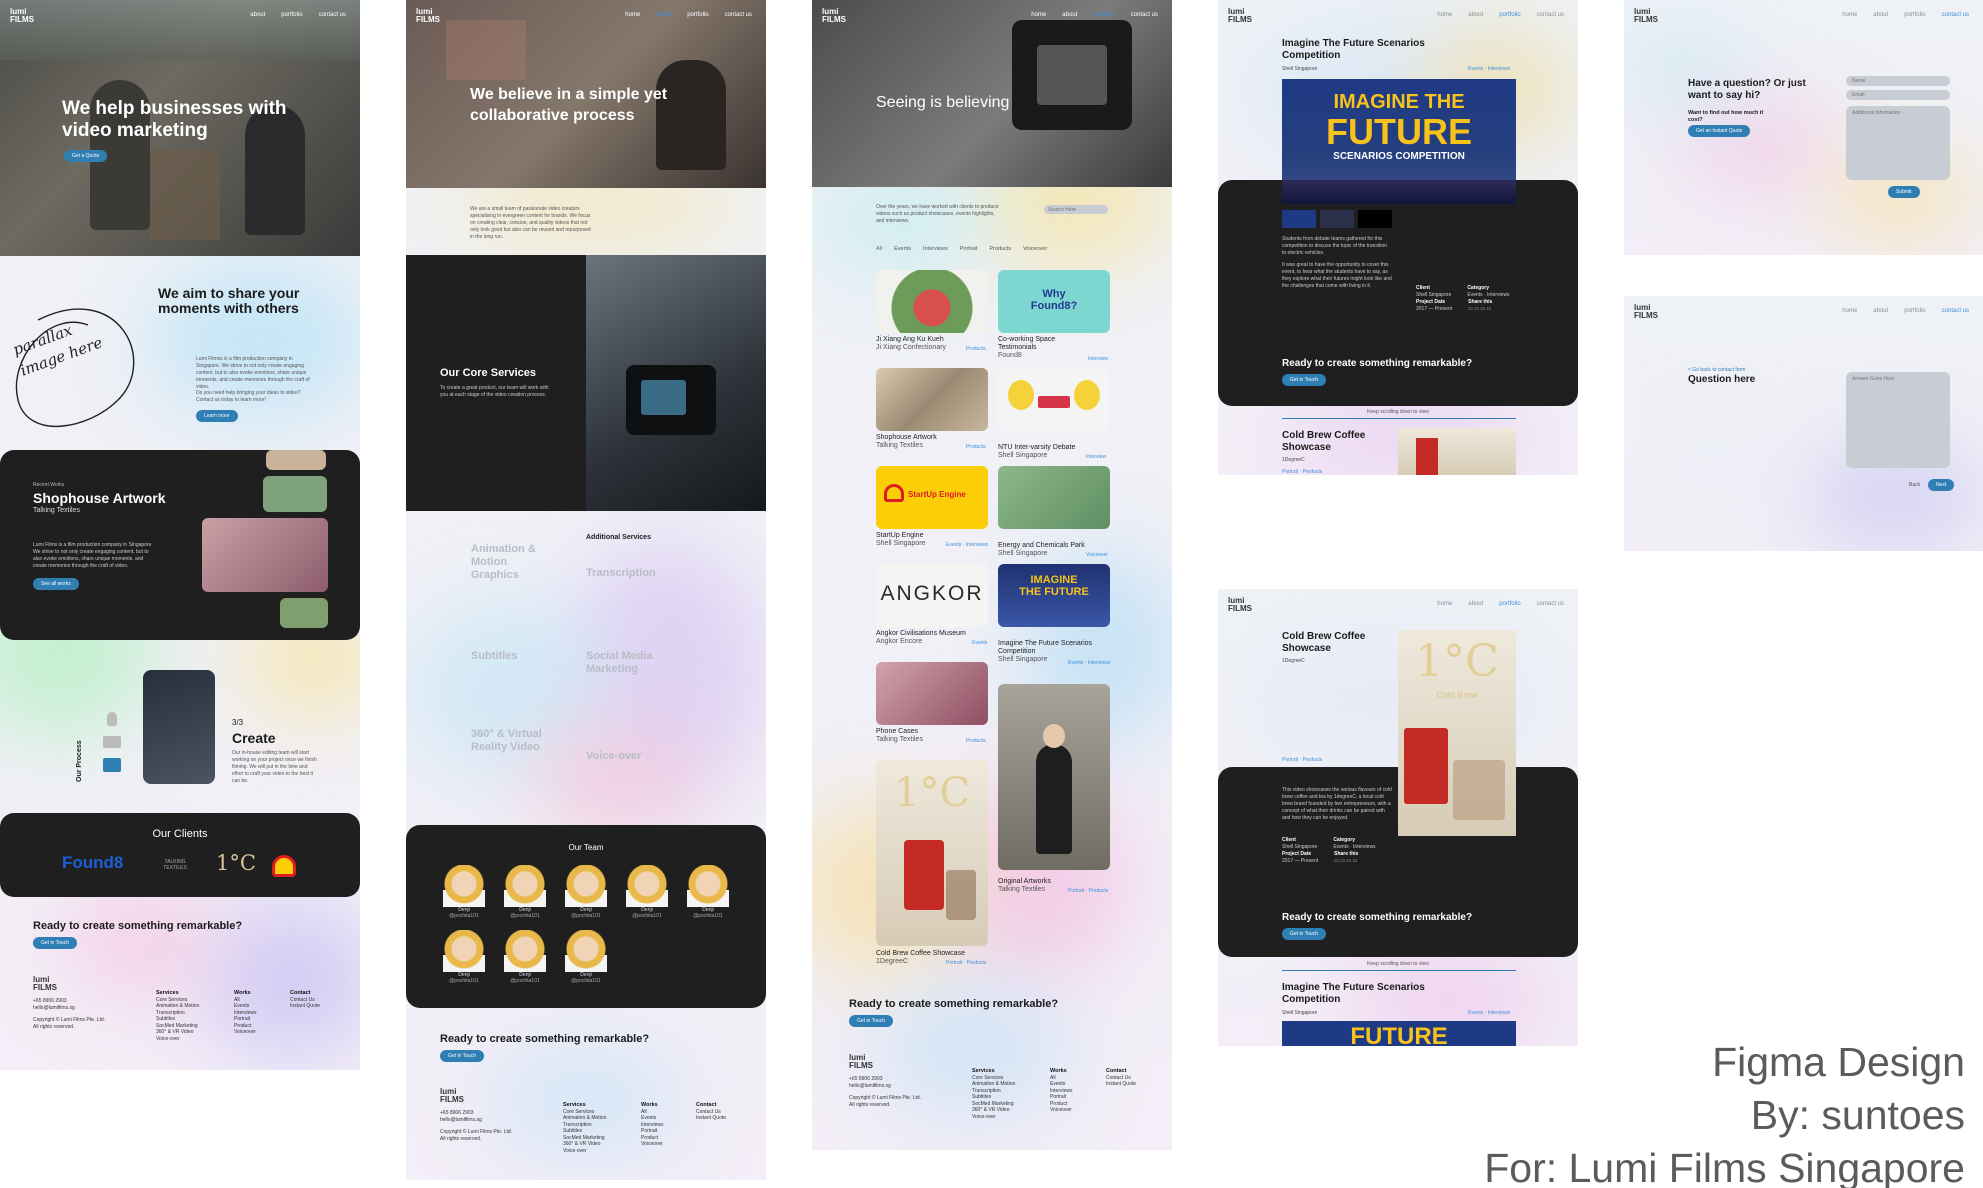  Describe the element at coordinates (932, 497) in the screenshot. I see `work-thumb-startup-engine: StartUp Engine` at that location.